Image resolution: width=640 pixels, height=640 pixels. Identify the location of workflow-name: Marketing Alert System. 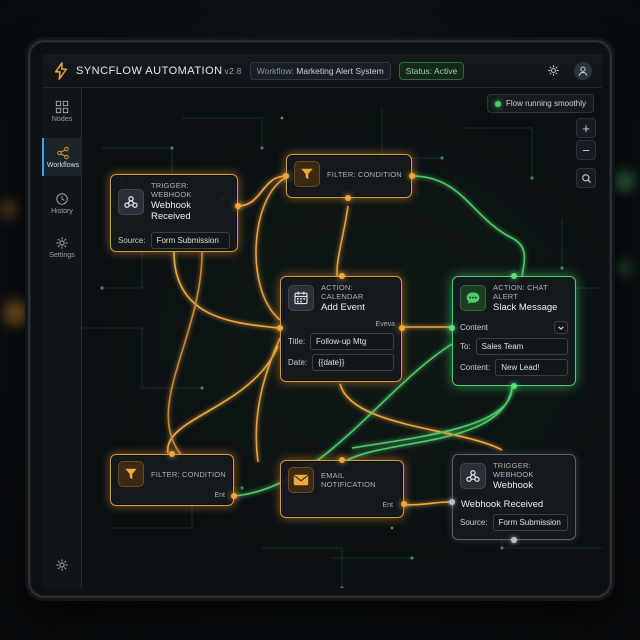
(340, 70).